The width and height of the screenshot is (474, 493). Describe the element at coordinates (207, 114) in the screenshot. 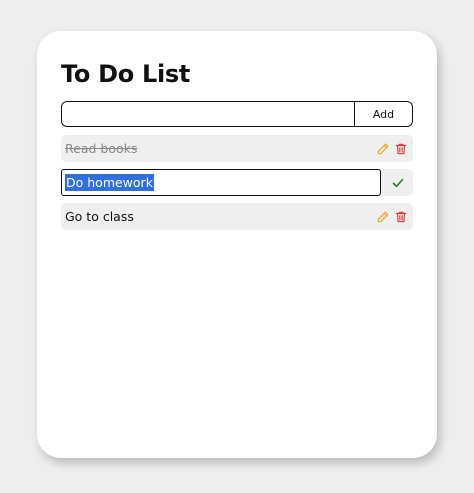

I see `new-todo-input` at that location.